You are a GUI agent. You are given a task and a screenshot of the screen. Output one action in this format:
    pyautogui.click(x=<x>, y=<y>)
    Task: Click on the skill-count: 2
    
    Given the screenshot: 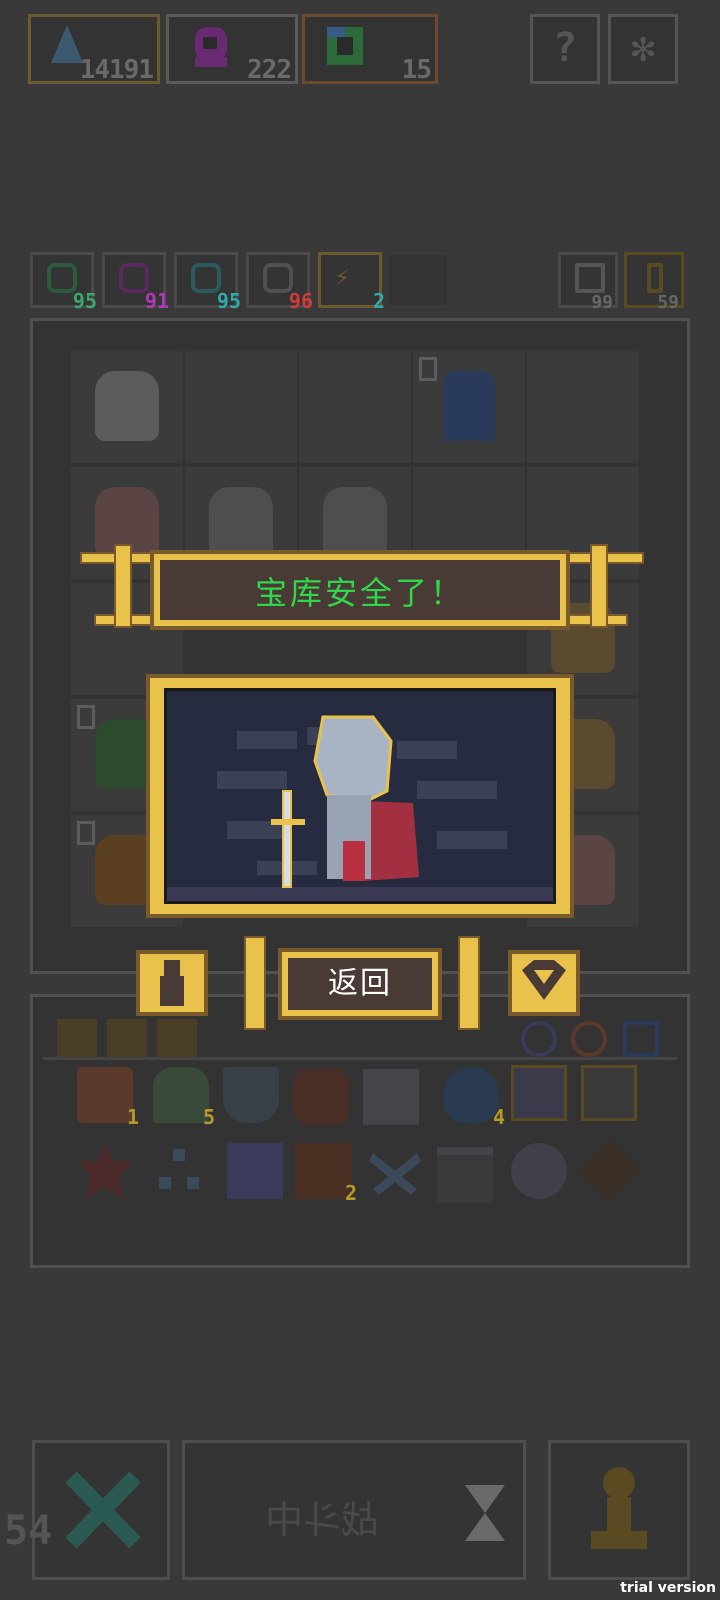 What is the action you would take?
    pyautogui.click(x=378, y=301)
    